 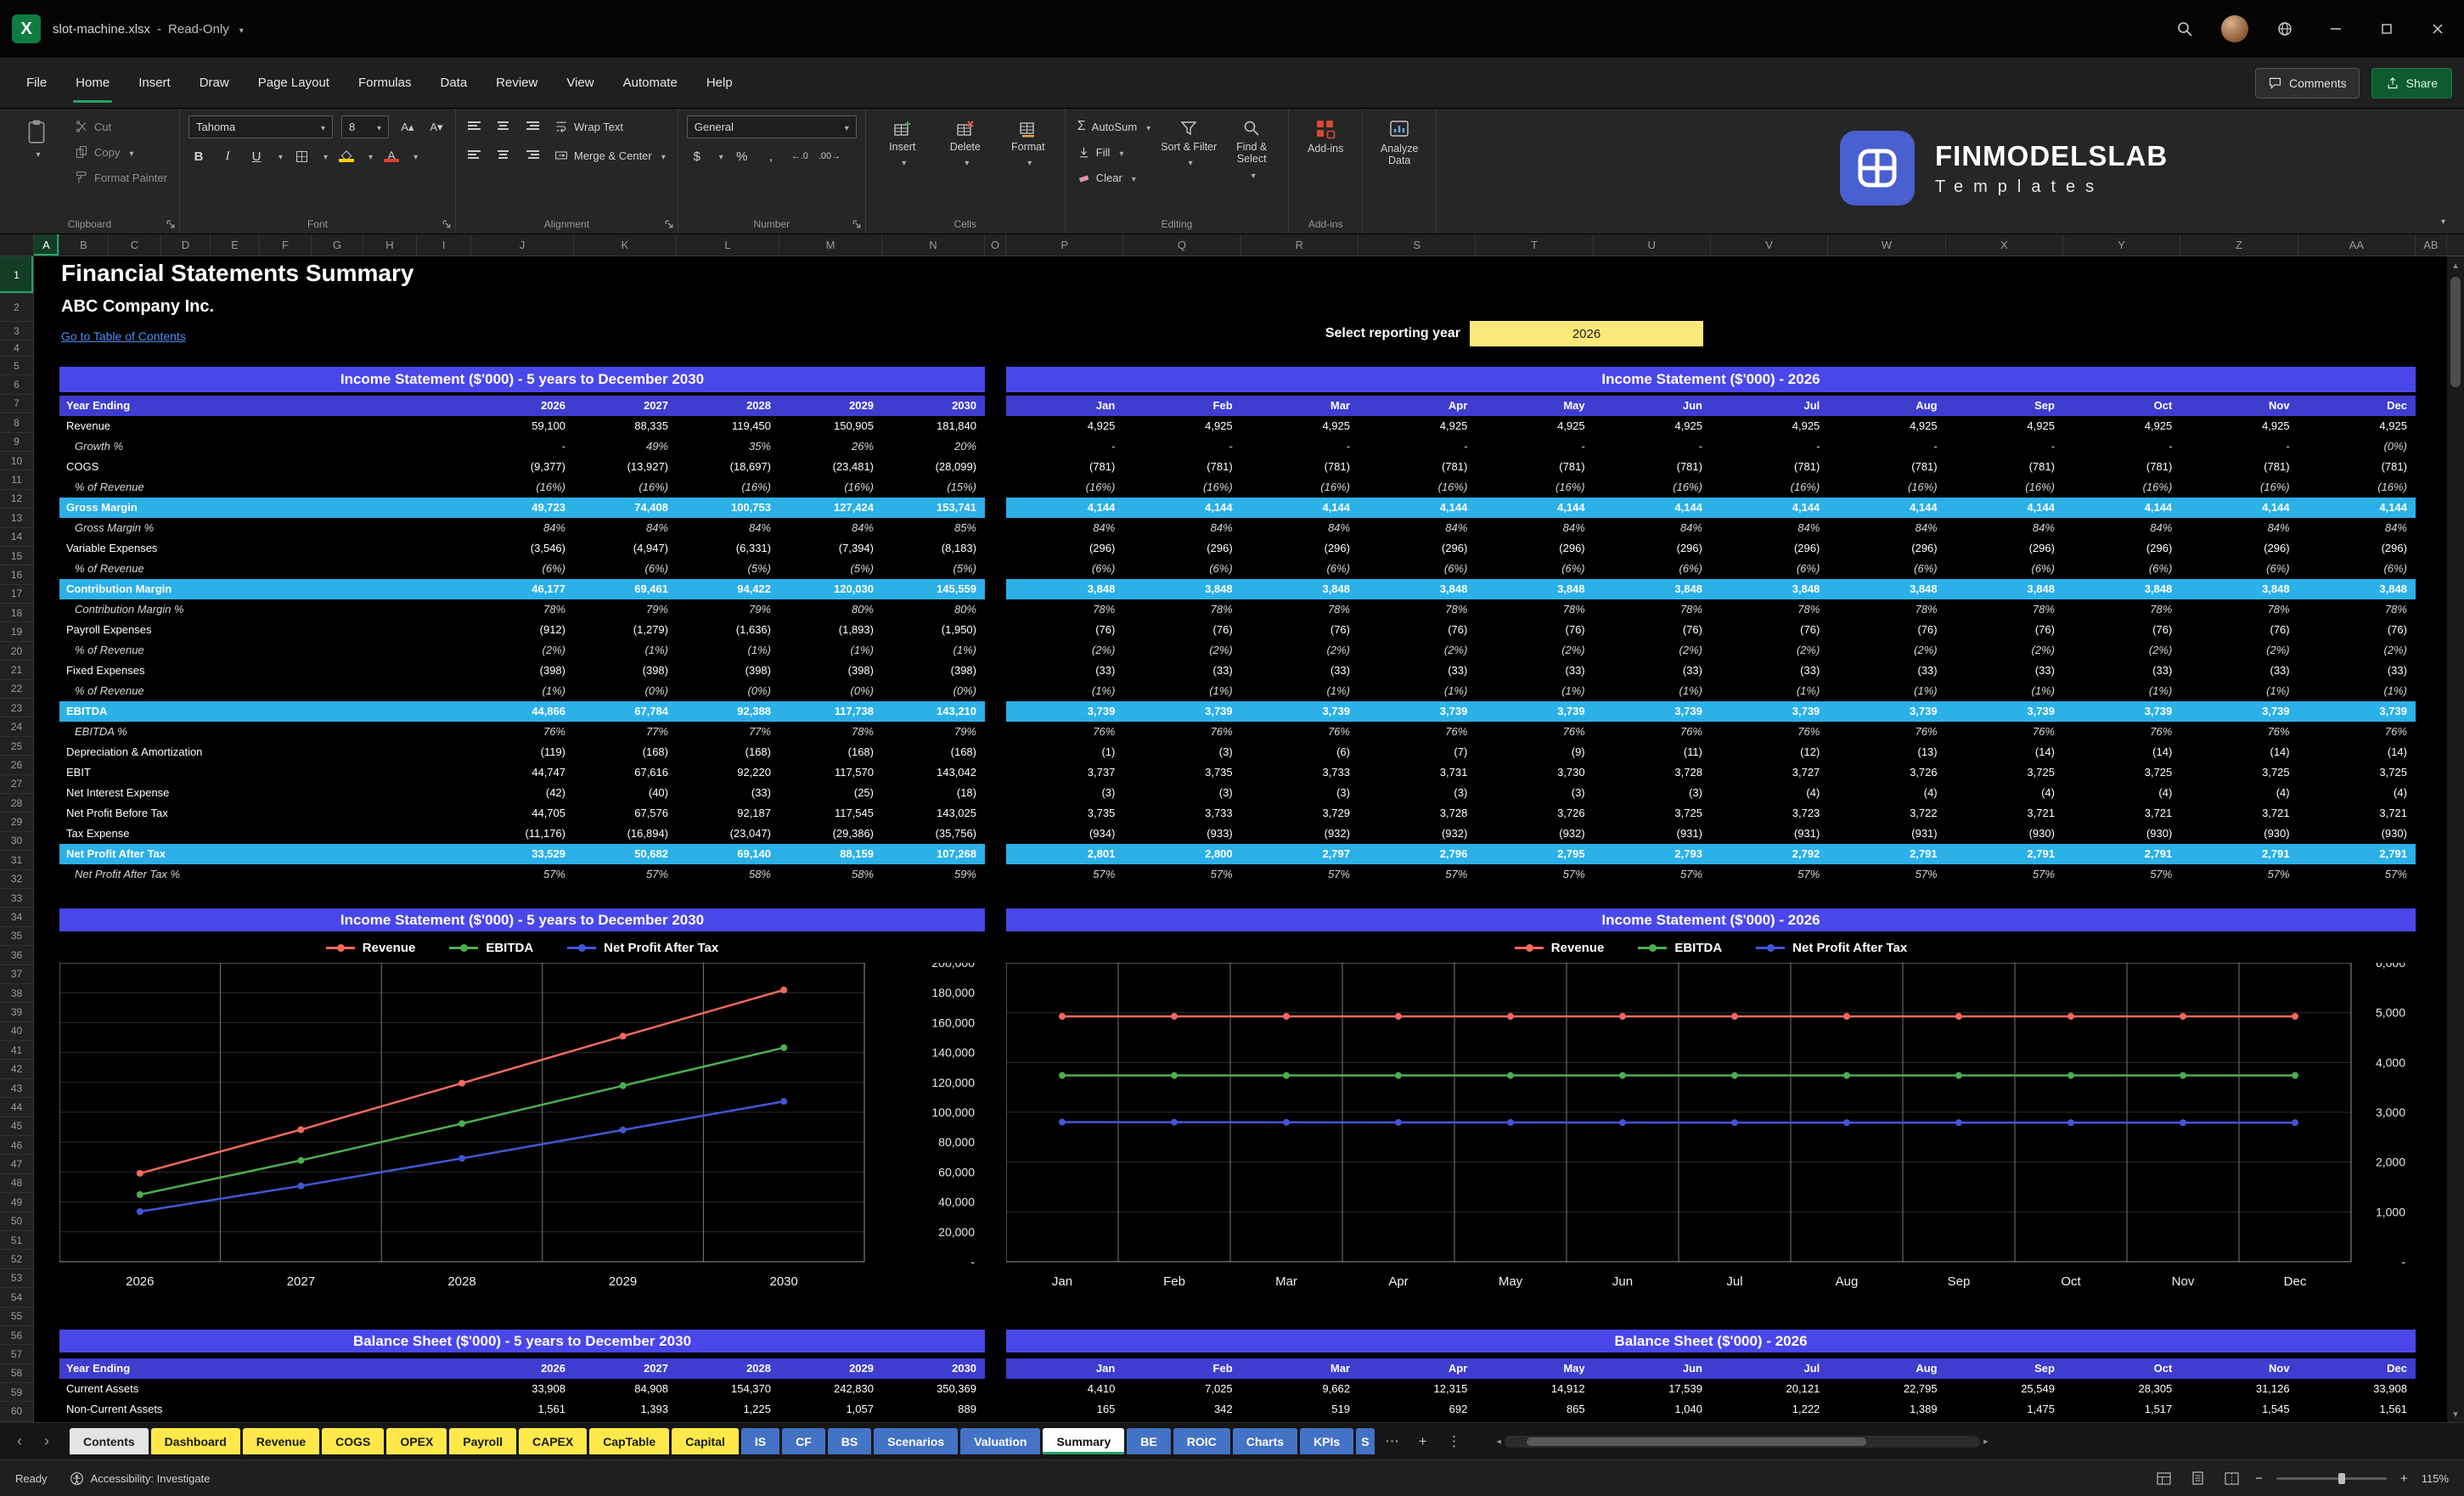 What do you see at coordinates (16, 1184) in the screenshot?
I see `row-header-48: 48` at bounding box center [16, 1184].